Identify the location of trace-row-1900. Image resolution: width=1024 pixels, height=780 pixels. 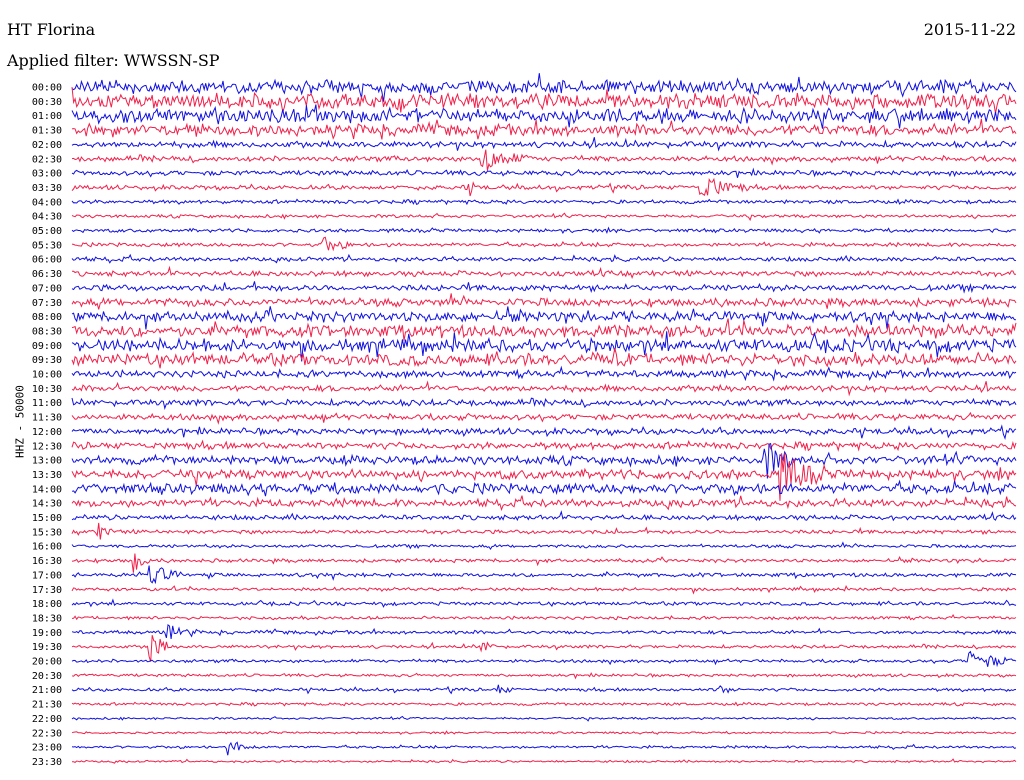
(544, 631).